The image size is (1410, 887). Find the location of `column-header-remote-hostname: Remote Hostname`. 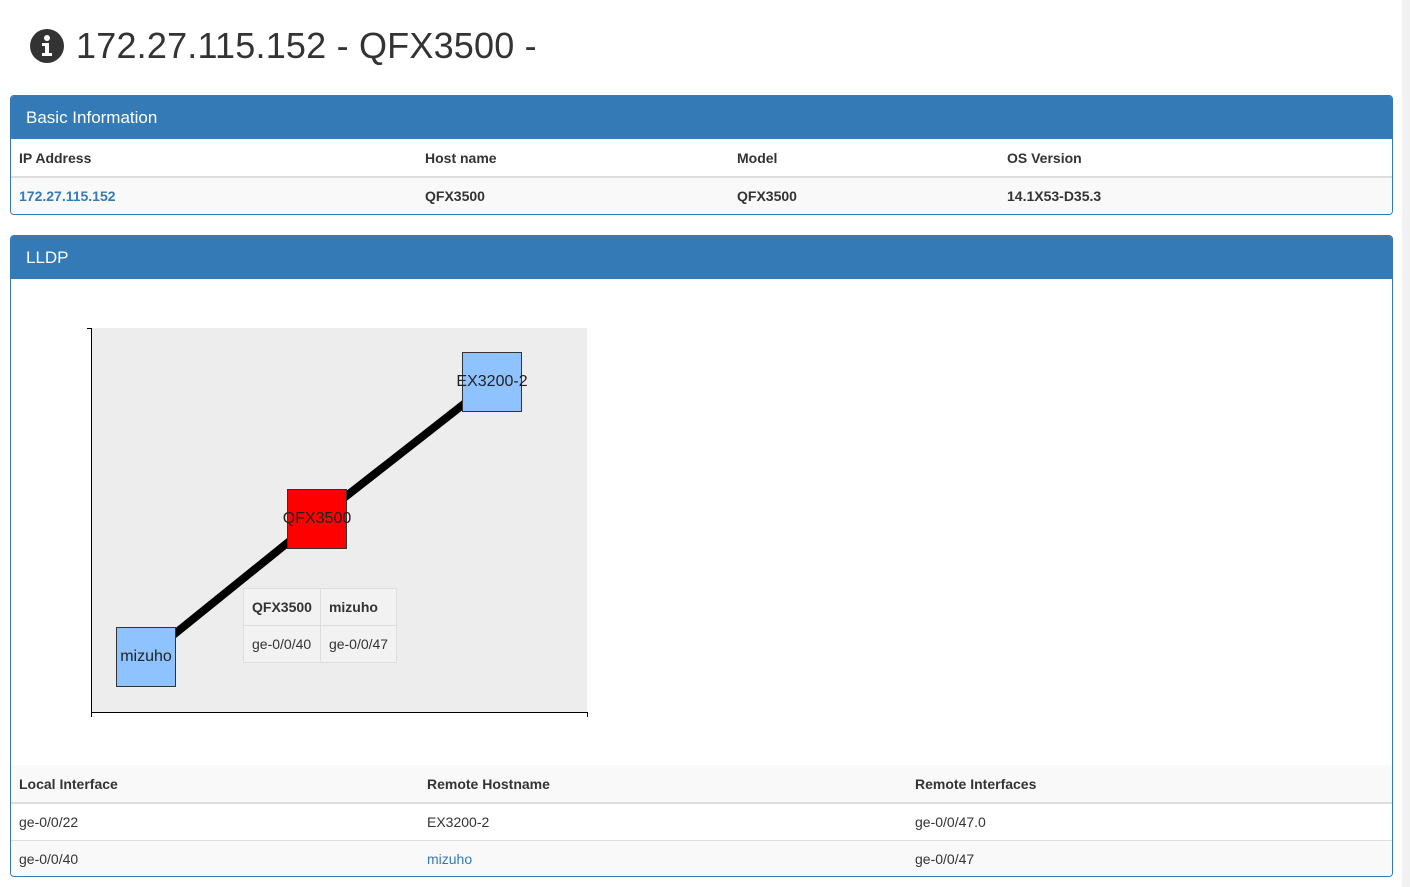

column-header-remote-hostname: Remote Hostname is located at coordinates (663, 784).